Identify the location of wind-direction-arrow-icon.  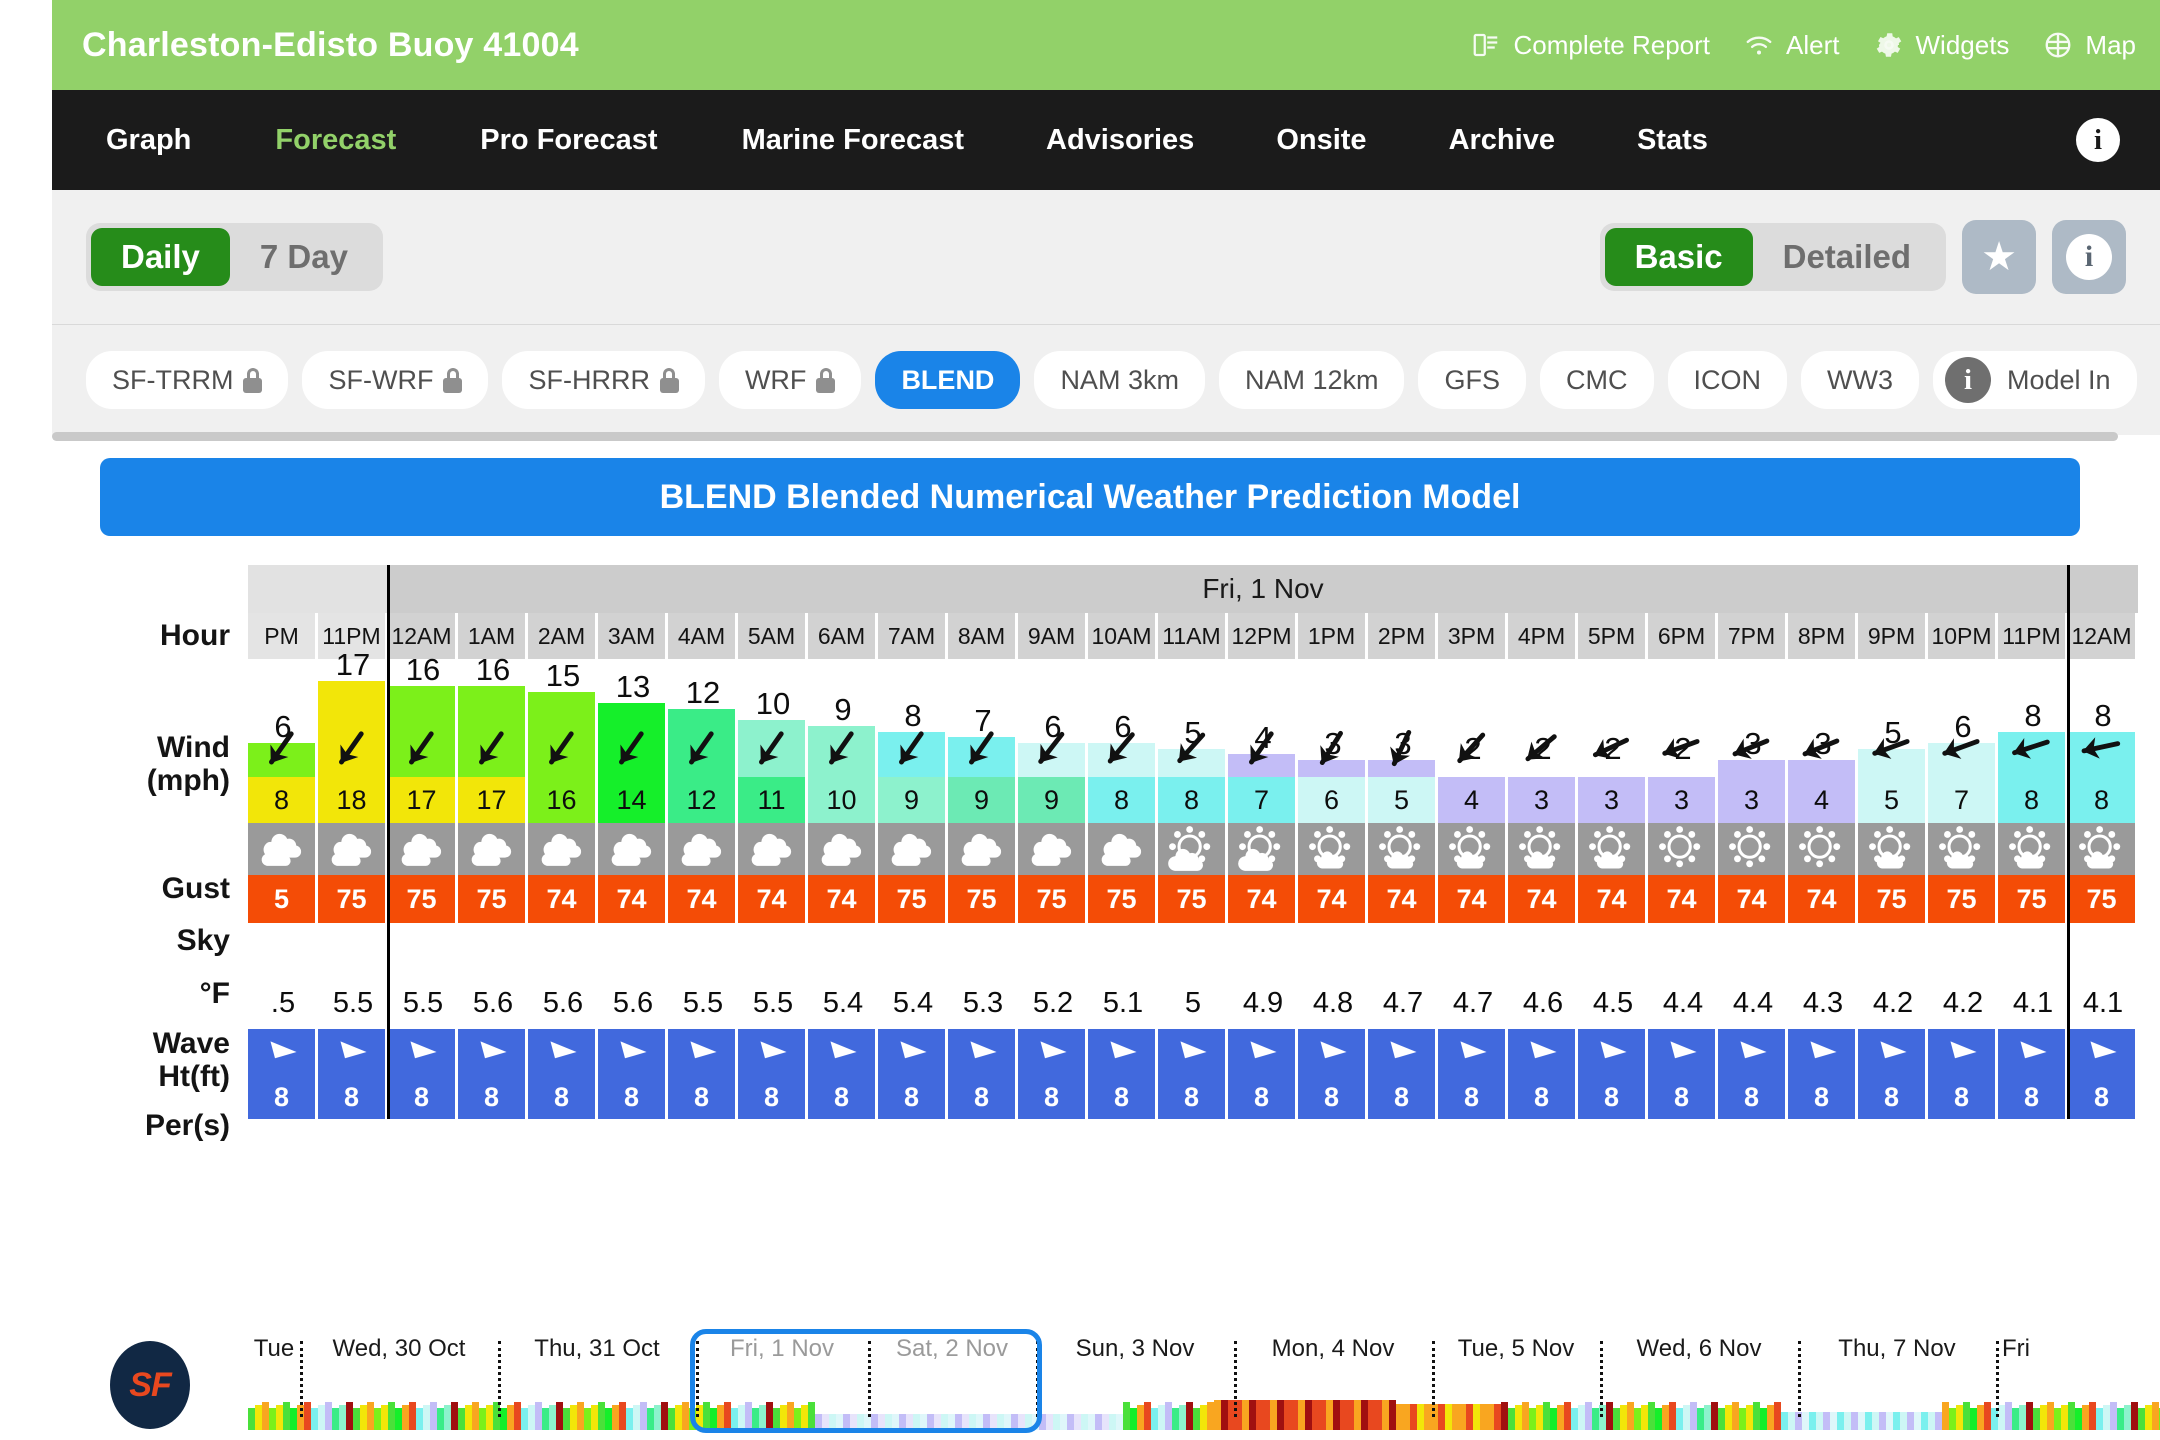
(1682, 747).